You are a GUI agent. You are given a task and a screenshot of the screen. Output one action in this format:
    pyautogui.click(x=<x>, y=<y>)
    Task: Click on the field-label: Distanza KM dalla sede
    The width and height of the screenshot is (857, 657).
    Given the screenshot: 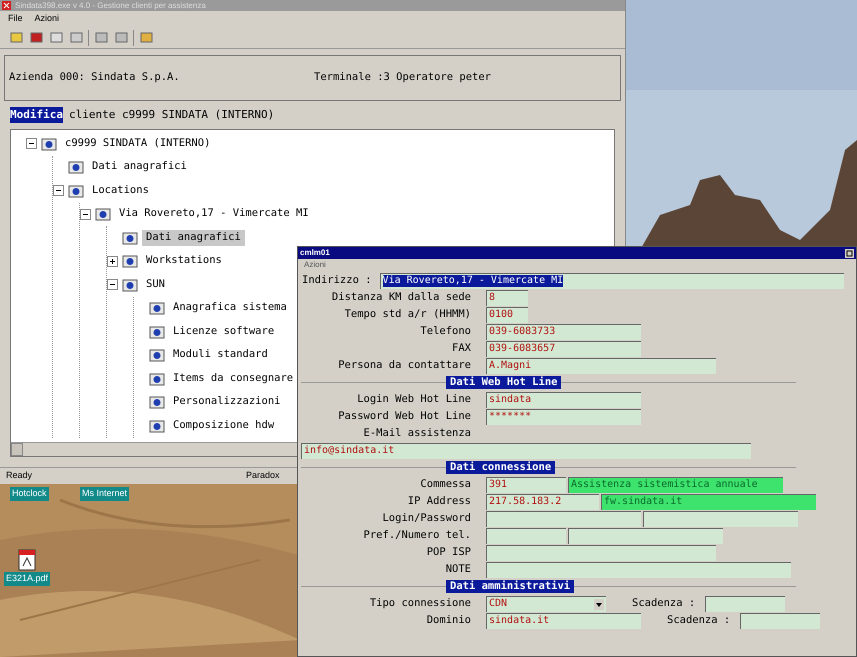 What is the action you would take?
    pyautogui.click(x=400, y=297)
    